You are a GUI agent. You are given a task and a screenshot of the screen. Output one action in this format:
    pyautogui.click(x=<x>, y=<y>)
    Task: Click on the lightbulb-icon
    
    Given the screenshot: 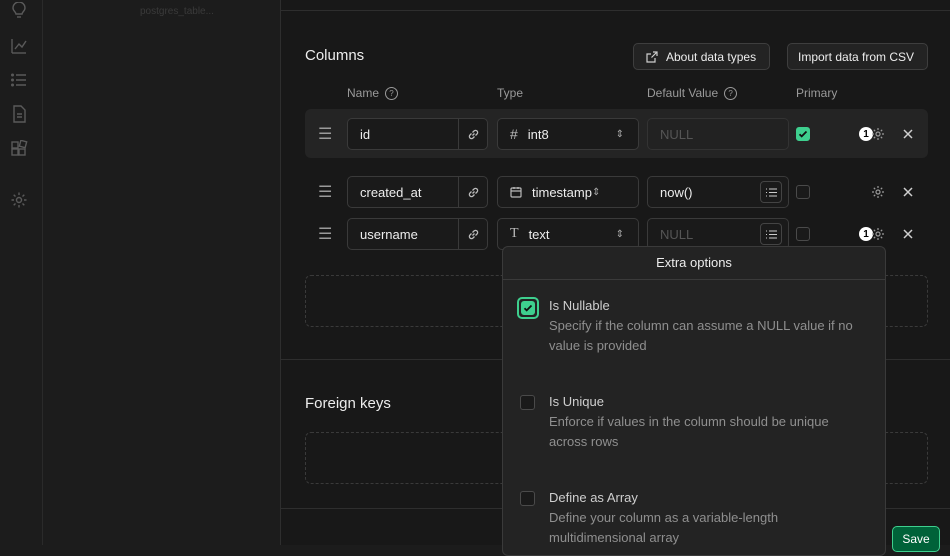 What is the action you would take?
    pyautogui.click(x=19, y=11)
    